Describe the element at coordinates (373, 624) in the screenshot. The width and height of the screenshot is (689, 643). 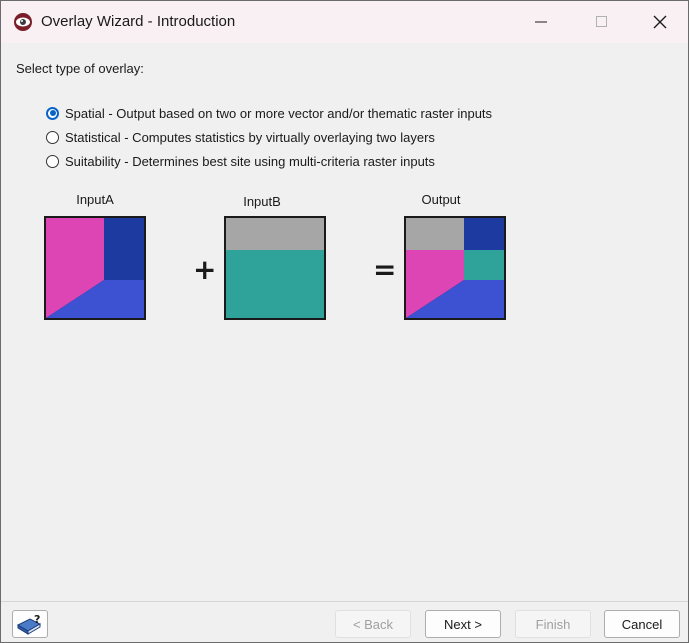
I see `back-button: < Back` at that location.